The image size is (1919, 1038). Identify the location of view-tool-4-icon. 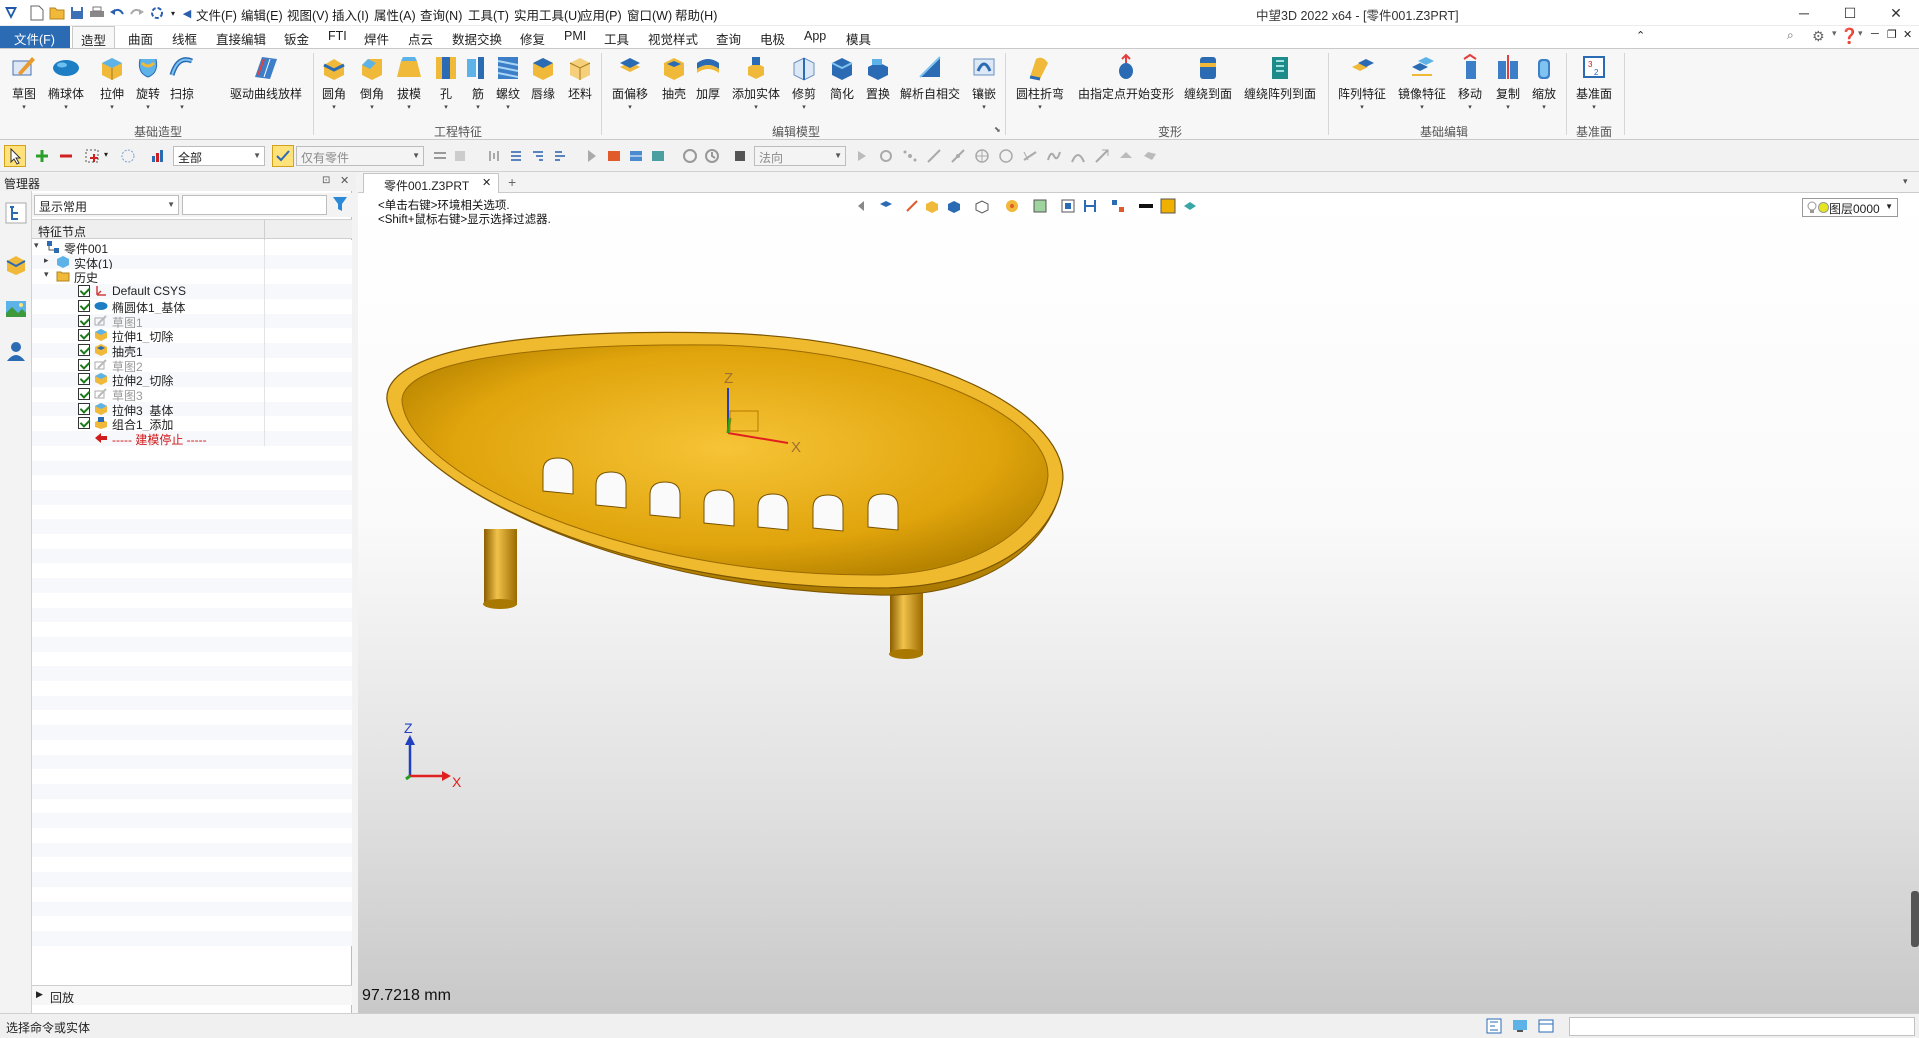
(560, 156).